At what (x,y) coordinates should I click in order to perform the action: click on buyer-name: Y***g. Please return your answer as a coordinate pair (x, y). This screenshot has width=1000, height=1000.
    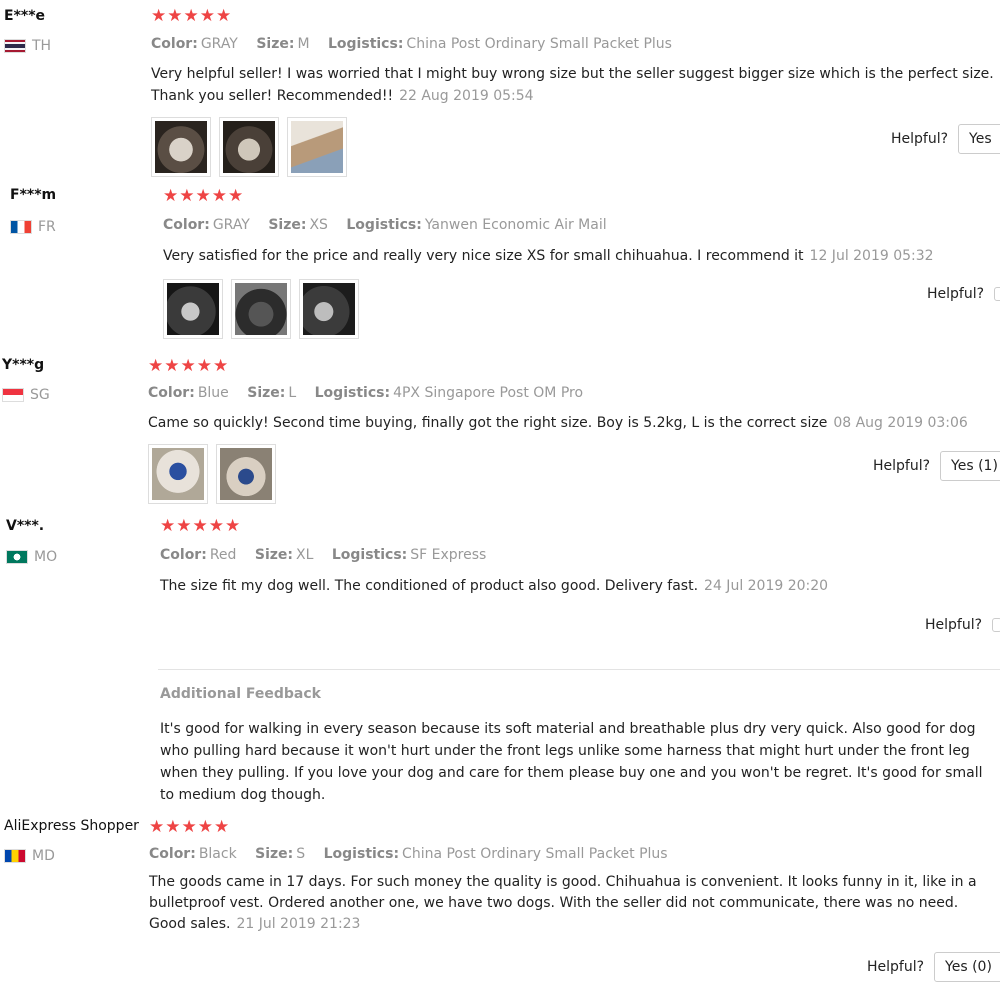
    Looking at the image, I should click on (23, 365).